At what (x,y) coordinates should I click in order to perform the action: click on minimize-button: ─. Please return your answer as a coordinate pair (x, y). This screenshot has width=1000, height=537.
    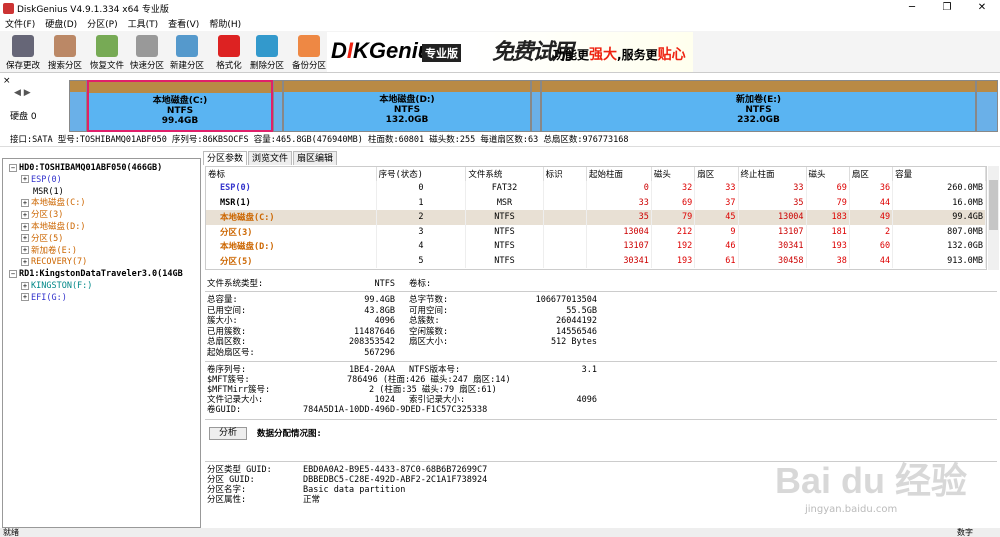
    Looking at the image, I should click on (912, 8).